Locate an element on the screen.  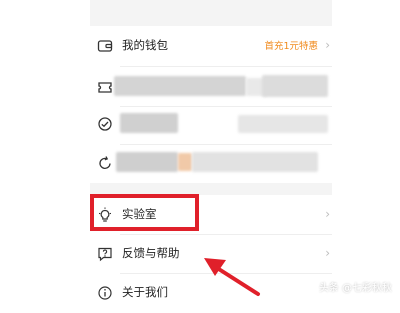
wallet-label: 我的钱包 is located at coordinates (145, 45).